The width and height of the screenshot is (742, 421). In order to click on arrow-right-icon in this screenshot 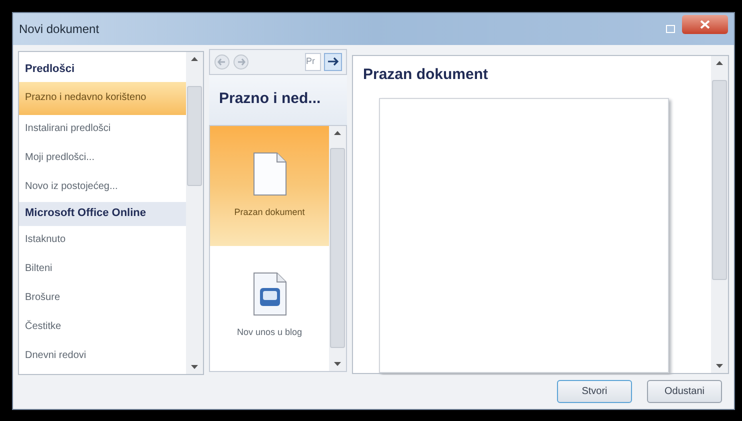, I will do `click(333, 61)`.